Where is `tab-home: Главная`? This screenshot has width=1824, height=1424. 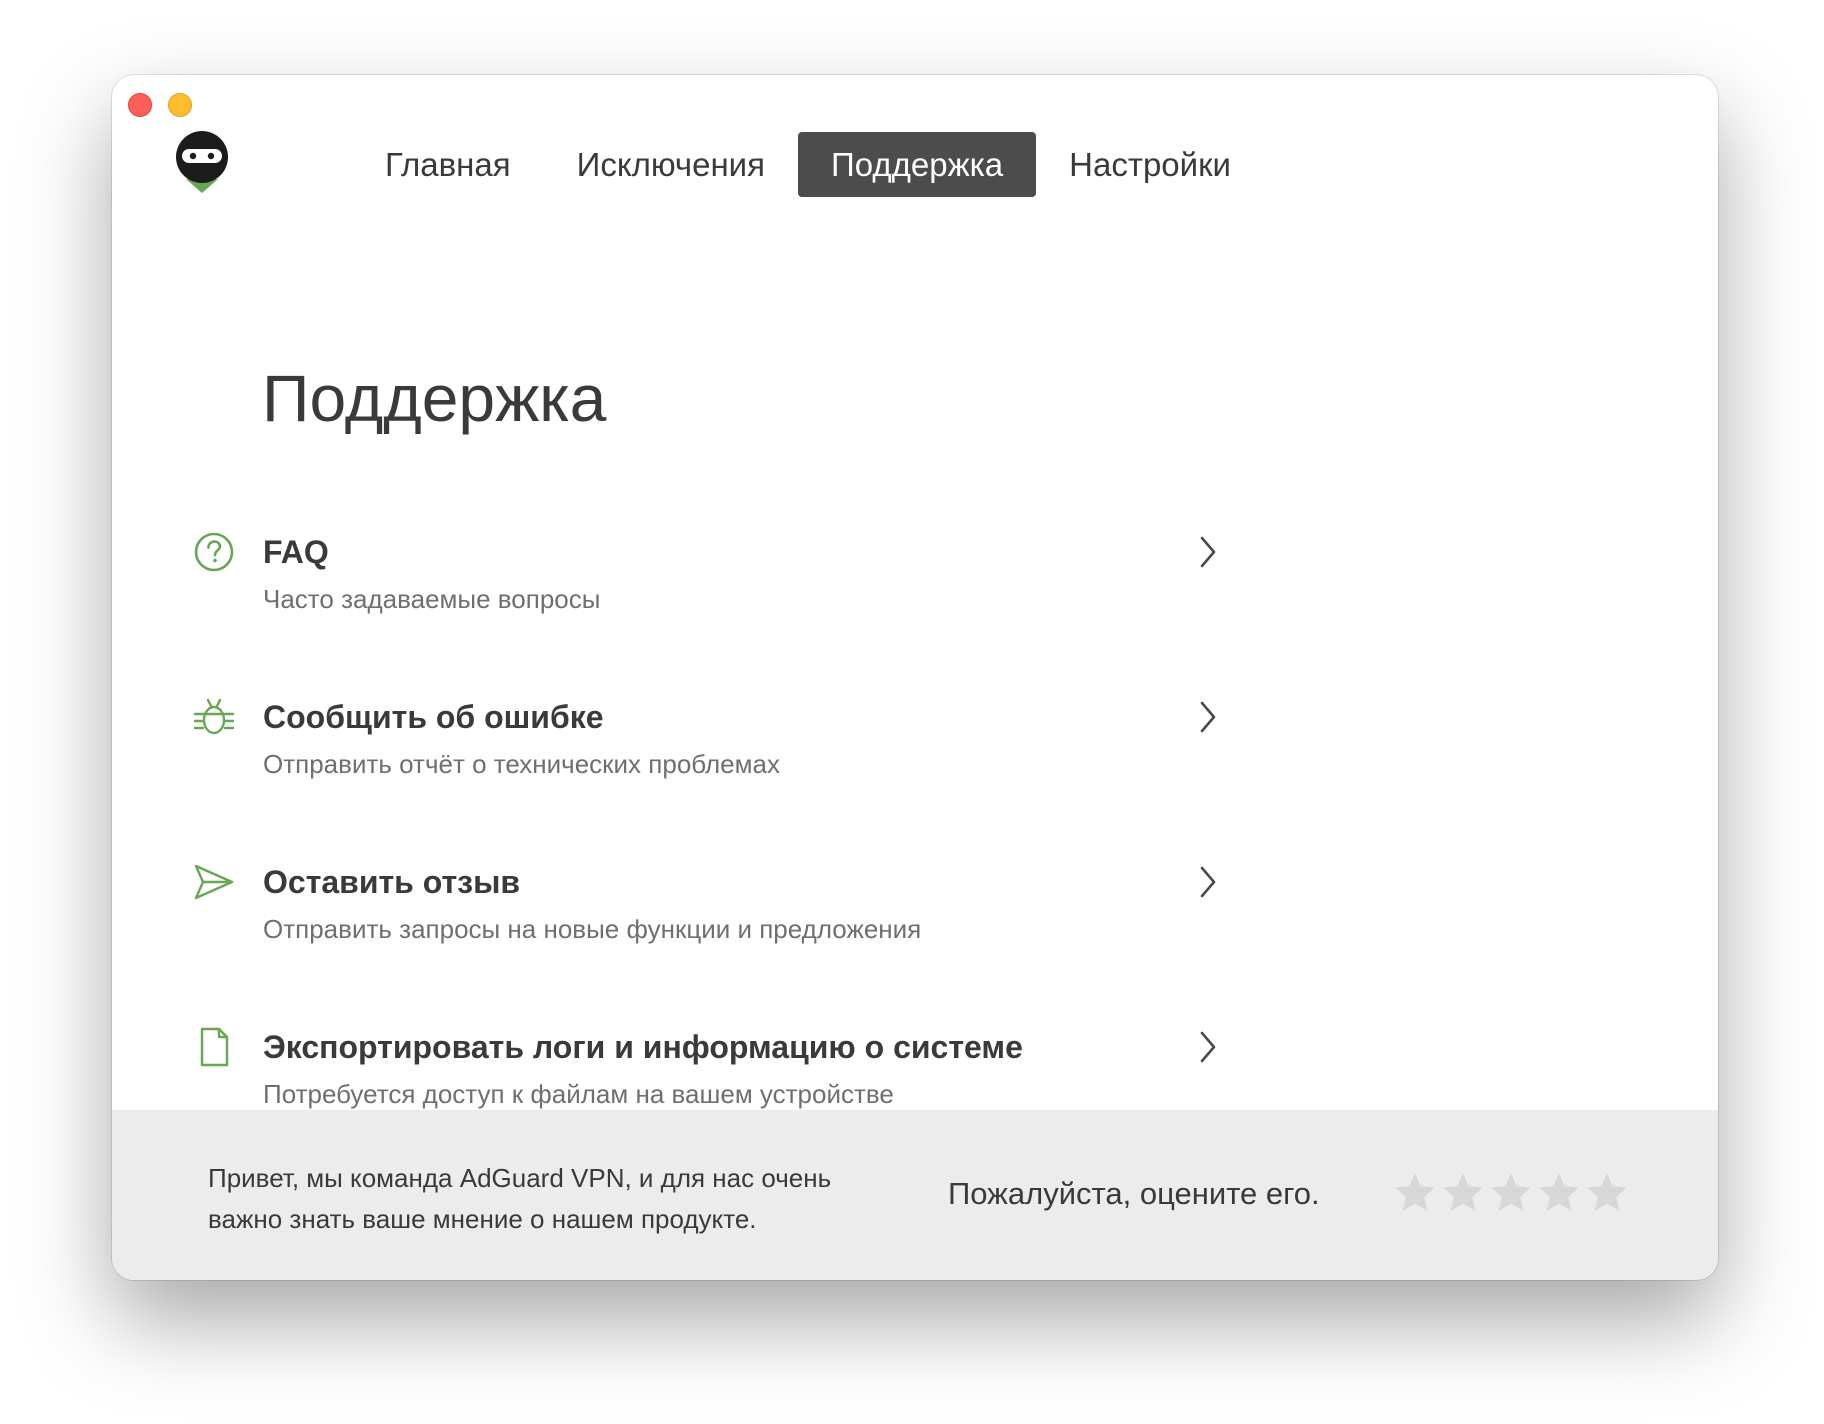
tab-home: Главная is located at coordinates (448, 164).